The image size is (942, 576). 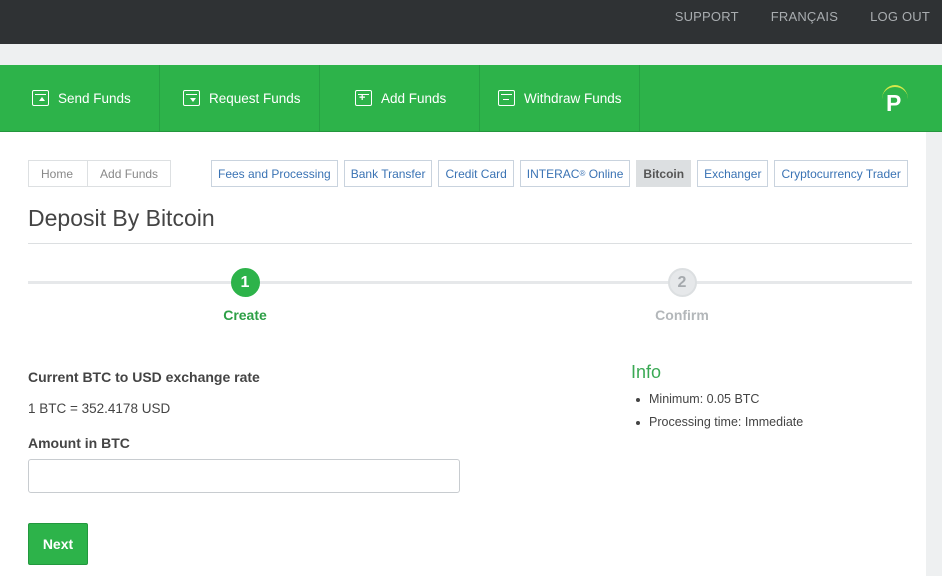 I want to click on brand-logo: P, so click(x=896, y=102).